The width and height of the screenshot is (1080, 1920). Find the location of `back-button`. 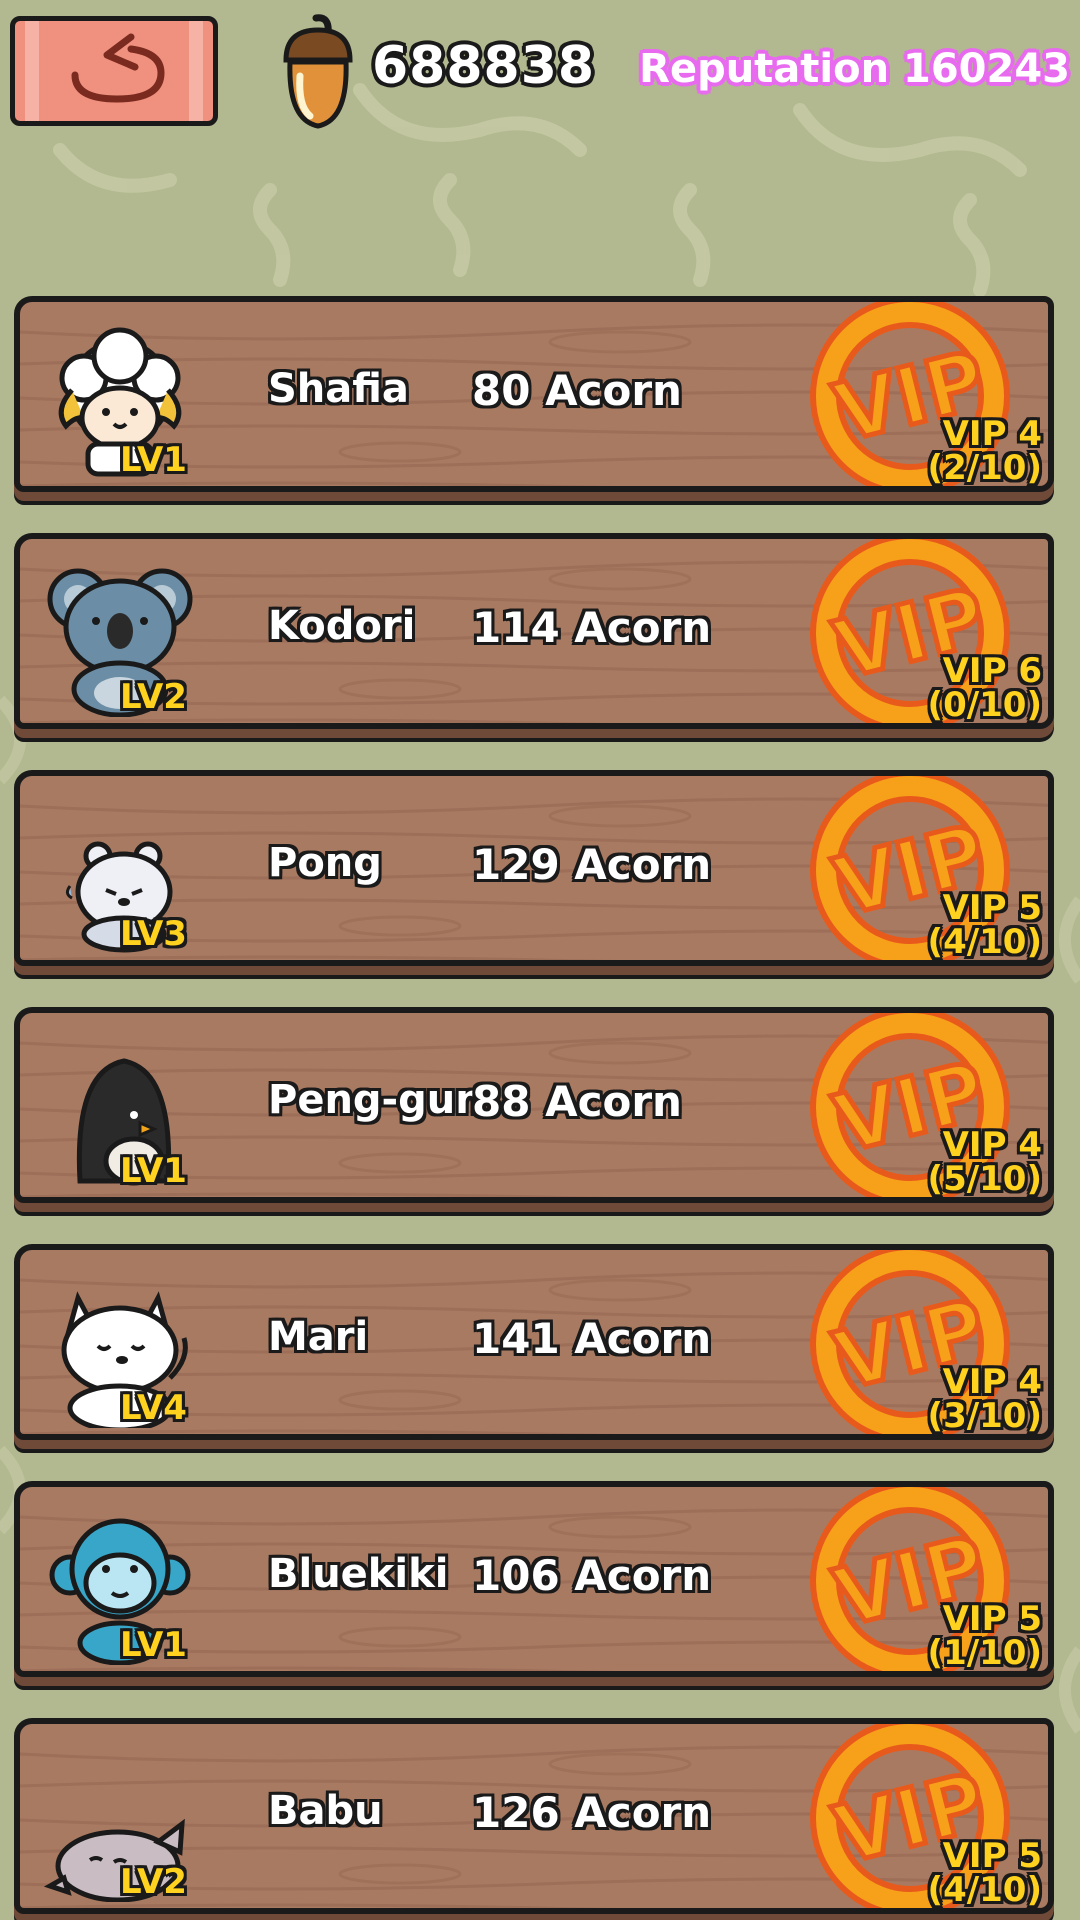

back-button is located at coordinates (114, 71).